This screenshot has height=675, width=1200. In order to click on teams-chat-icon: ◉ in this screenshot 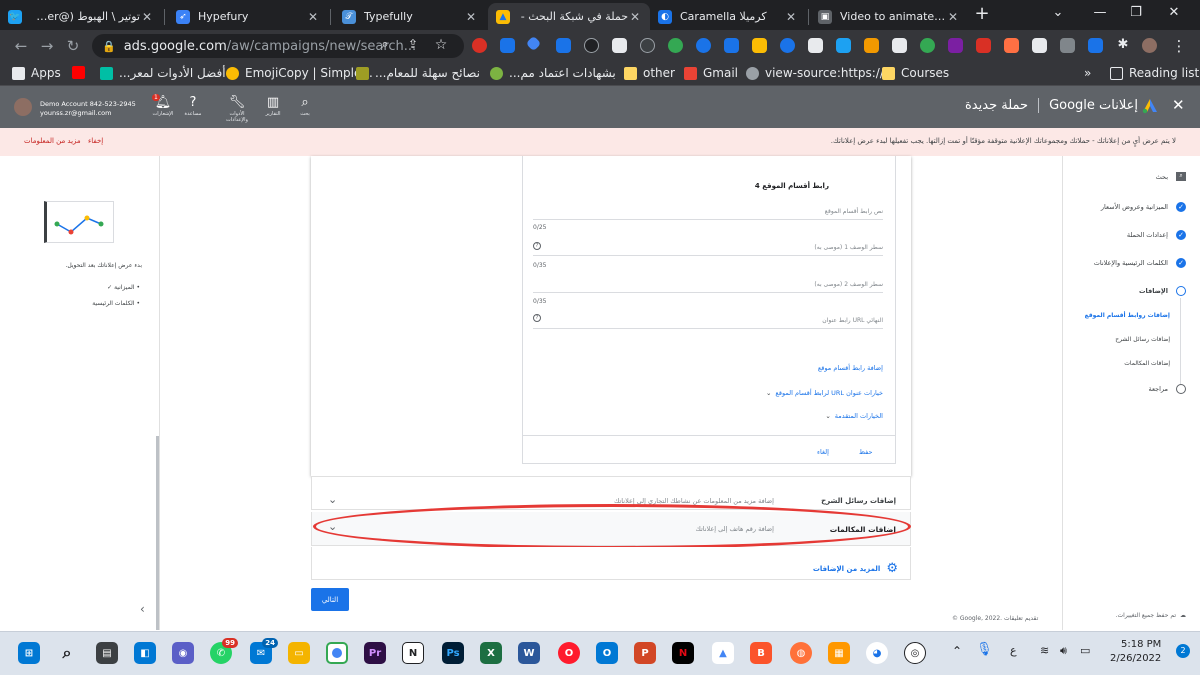, I will do `click(183, 653)`.